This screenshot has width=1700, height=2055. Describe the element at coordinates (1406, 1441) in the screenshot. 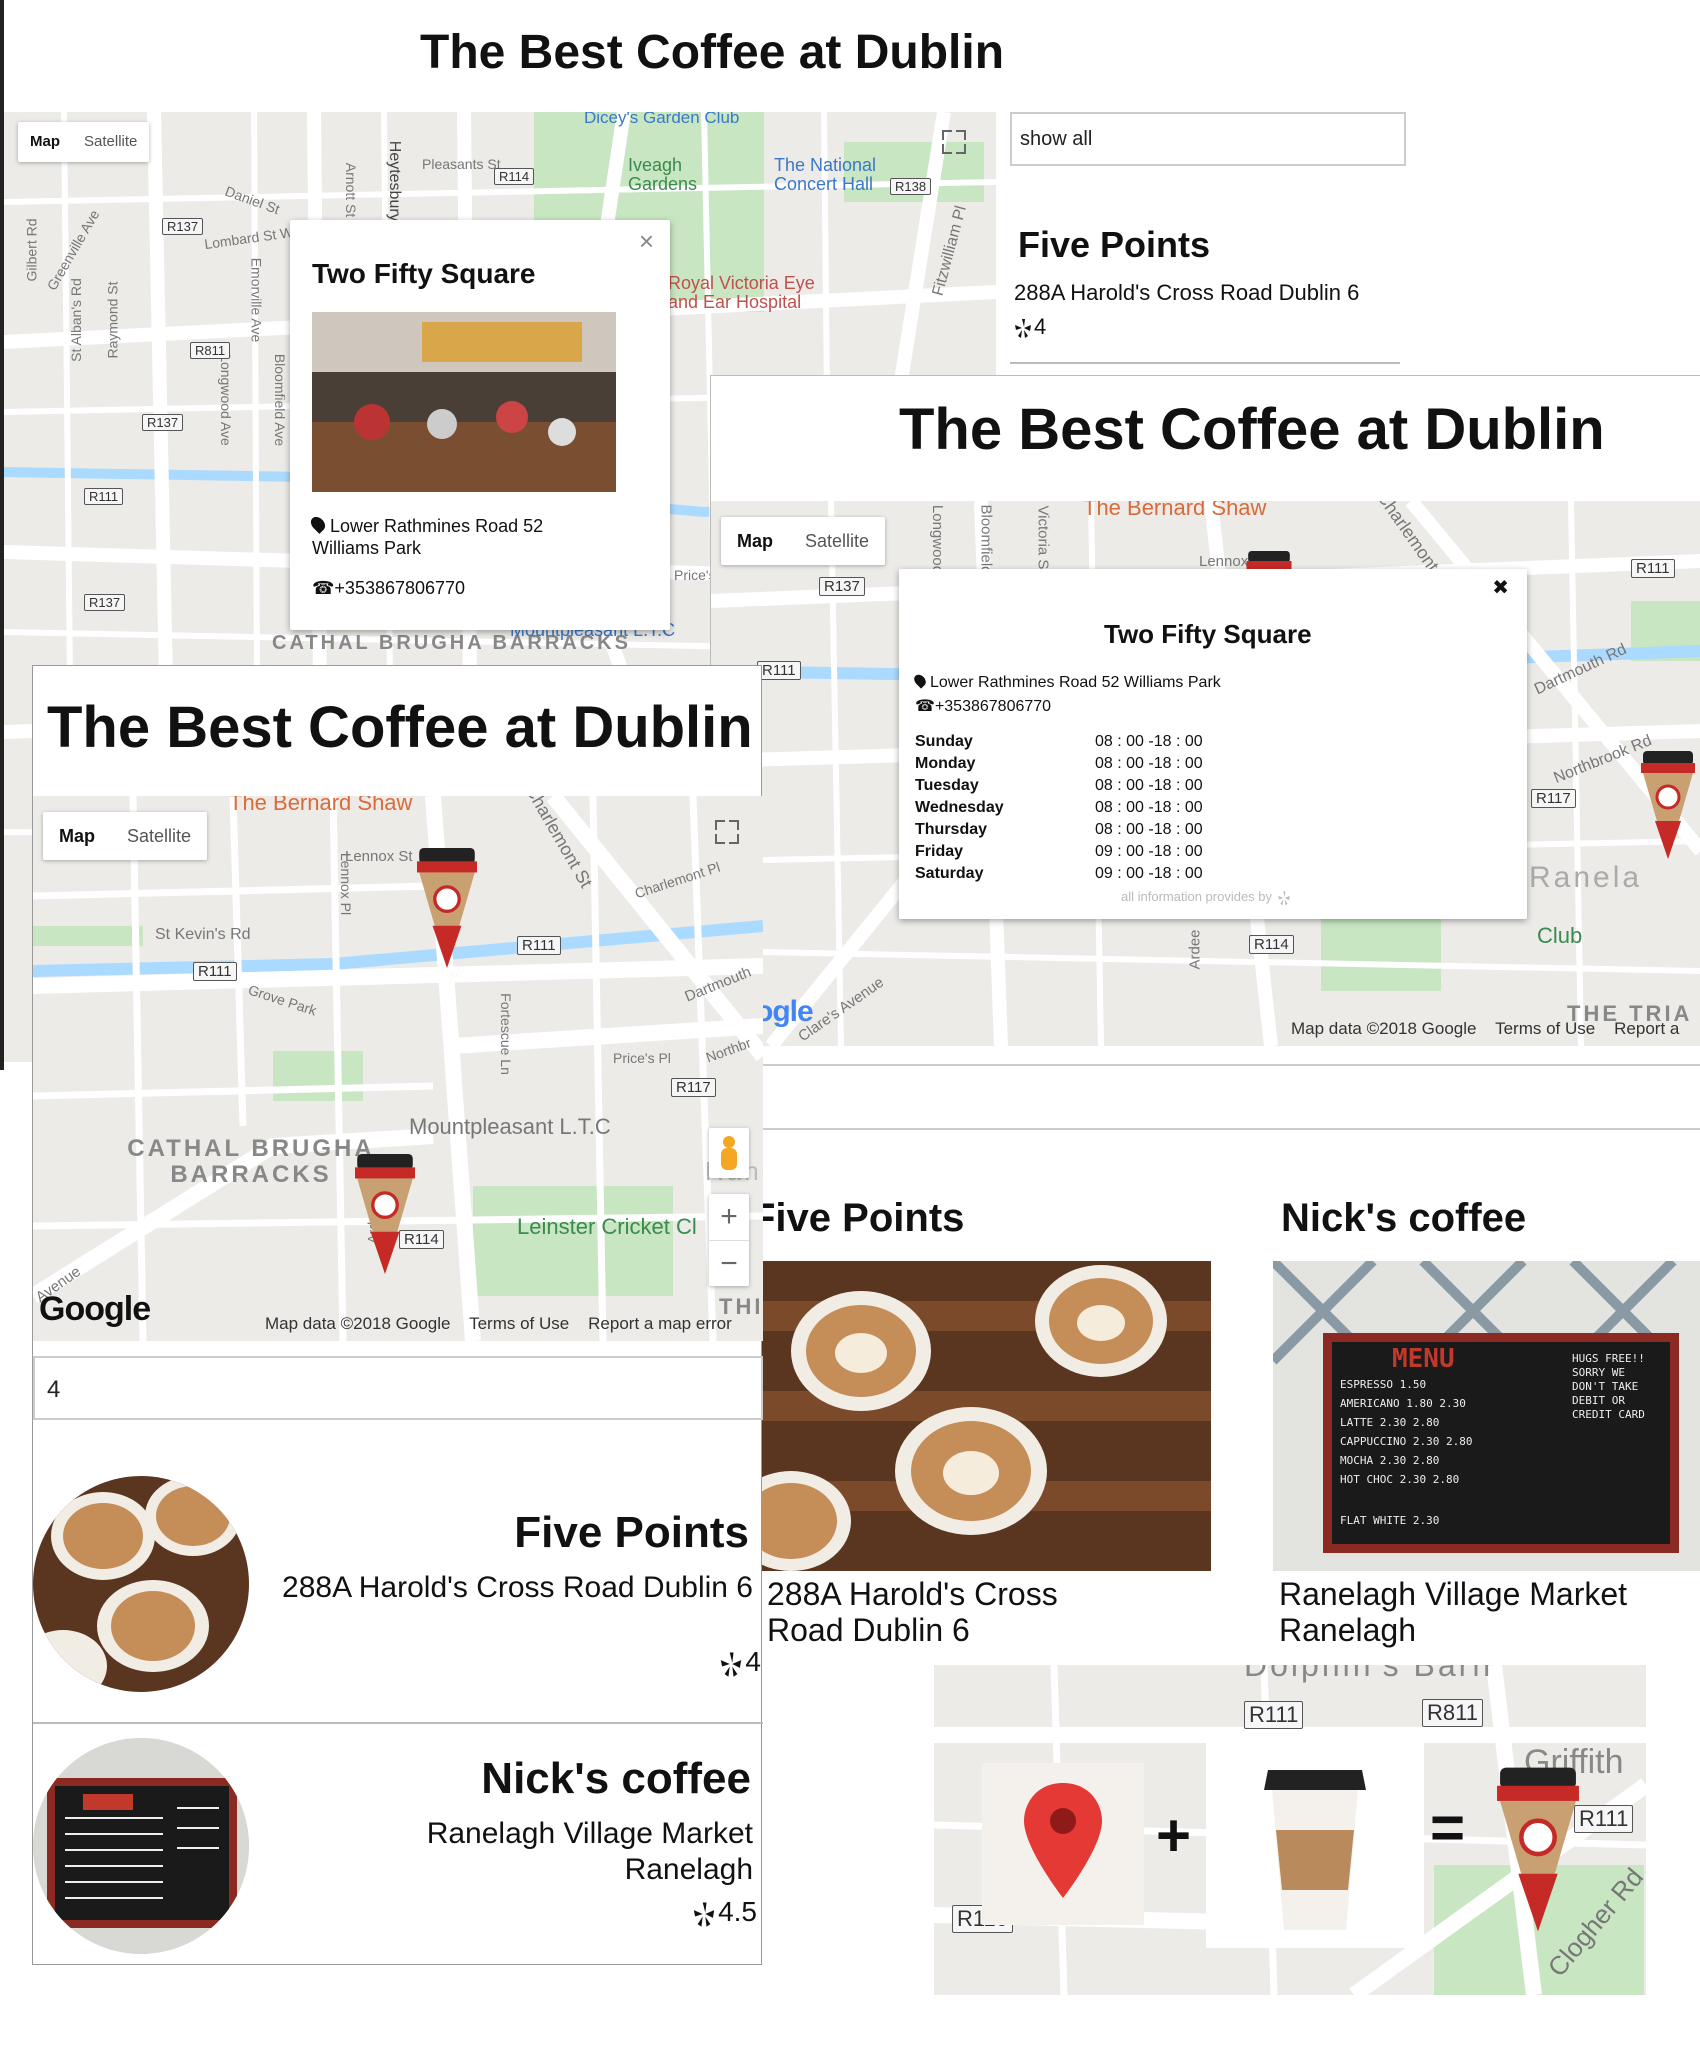

I see `menu-line: CAPPUCCINO 2.30 2.80` at that location.